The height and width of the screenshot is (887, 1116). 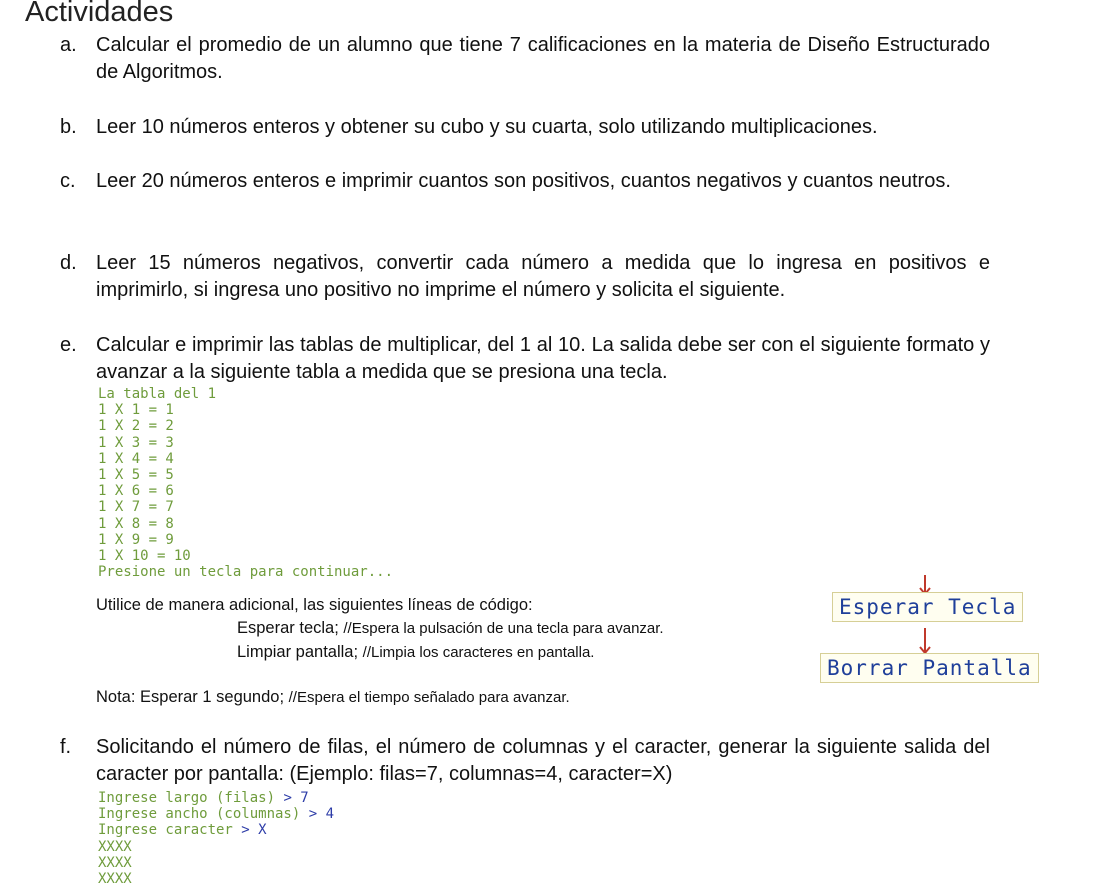 What do you see at coordinates (478, 652) in the screenshot?
I see `note-comment: //Limpia los caracteres en pantalla.` at bounding box center [478, 652].